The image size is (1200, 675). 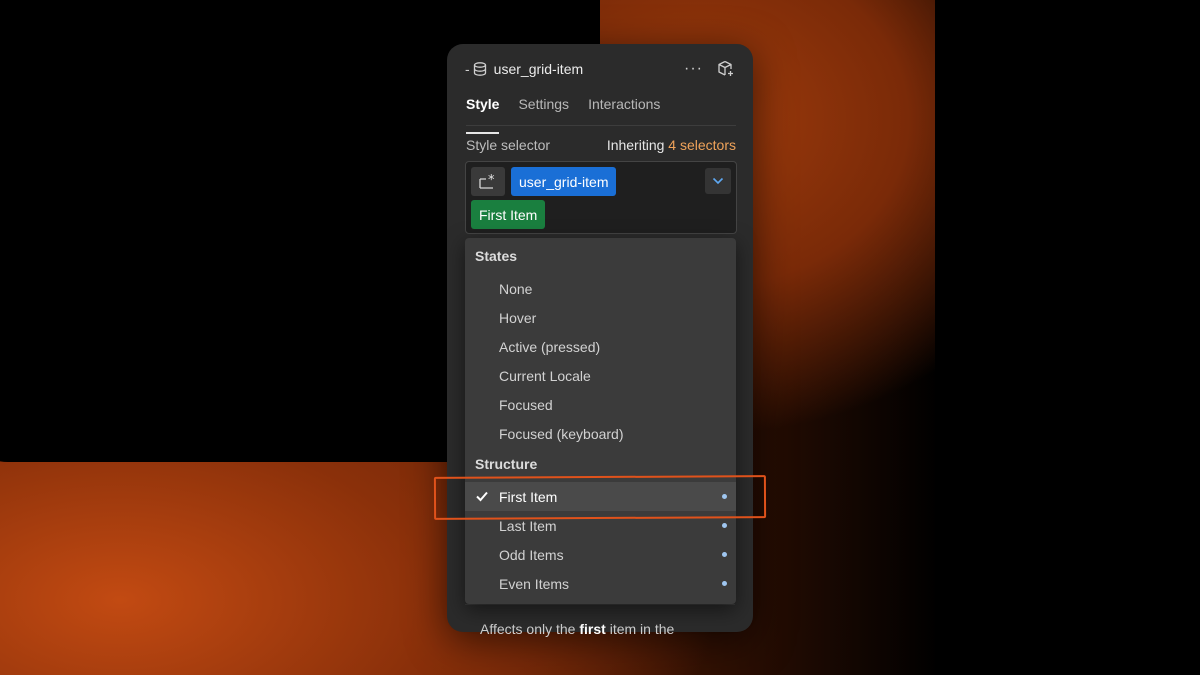 I want to click on state-chip: First Item, so click(x=508, y=214).